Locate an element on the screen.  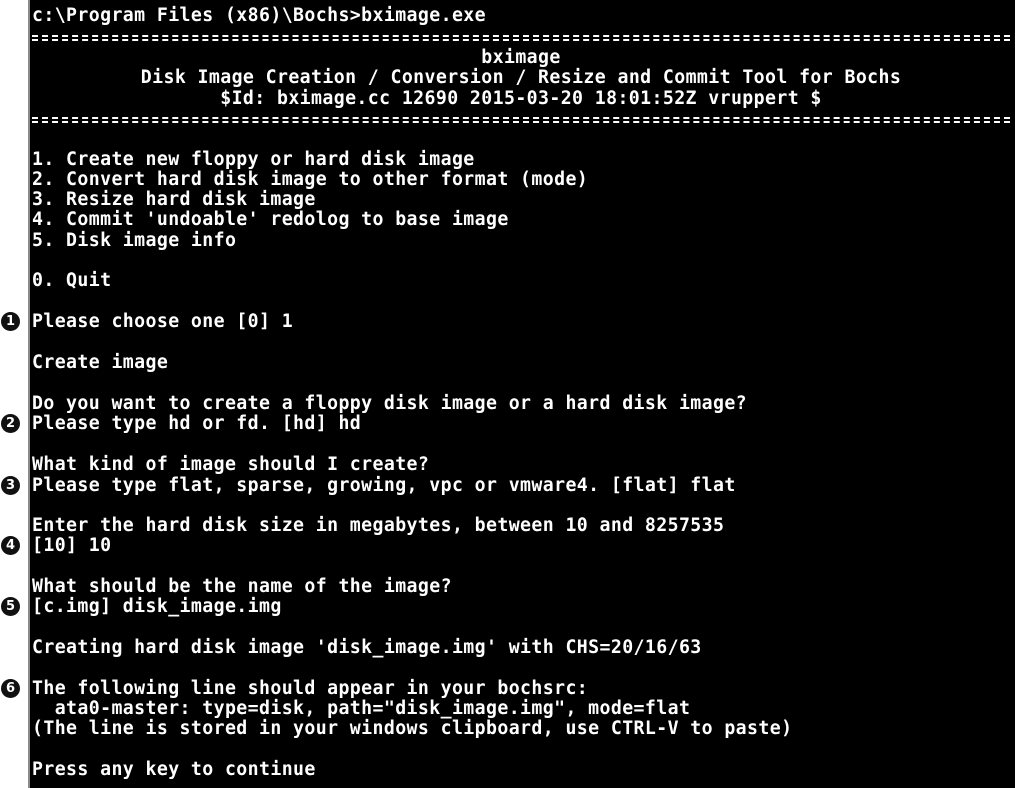
banner-divider-bottom is located at coordinates (521, 119).